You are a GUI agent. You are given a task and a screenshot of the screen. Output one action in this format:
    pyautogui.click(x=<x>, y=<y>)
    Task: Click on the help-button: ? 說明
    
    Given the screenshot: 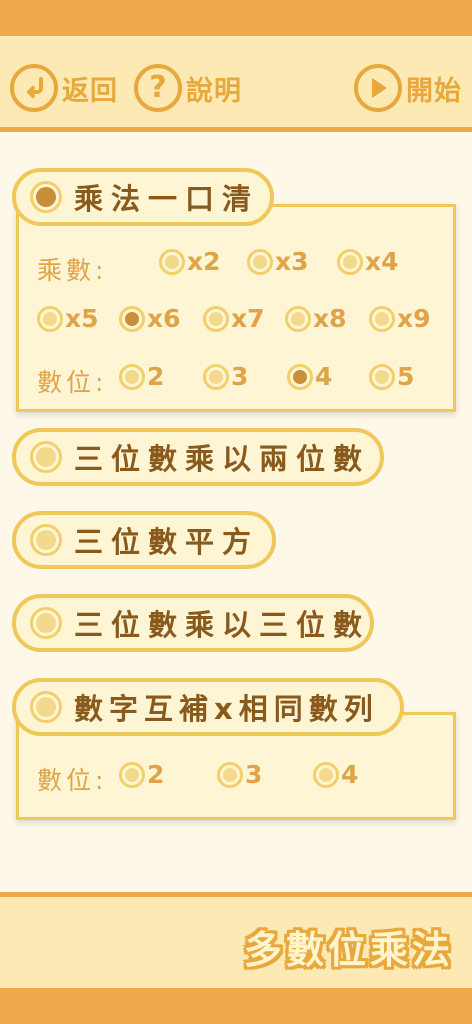 What is the action you would take?
    pyautogui.click(x=188, y=88)
    